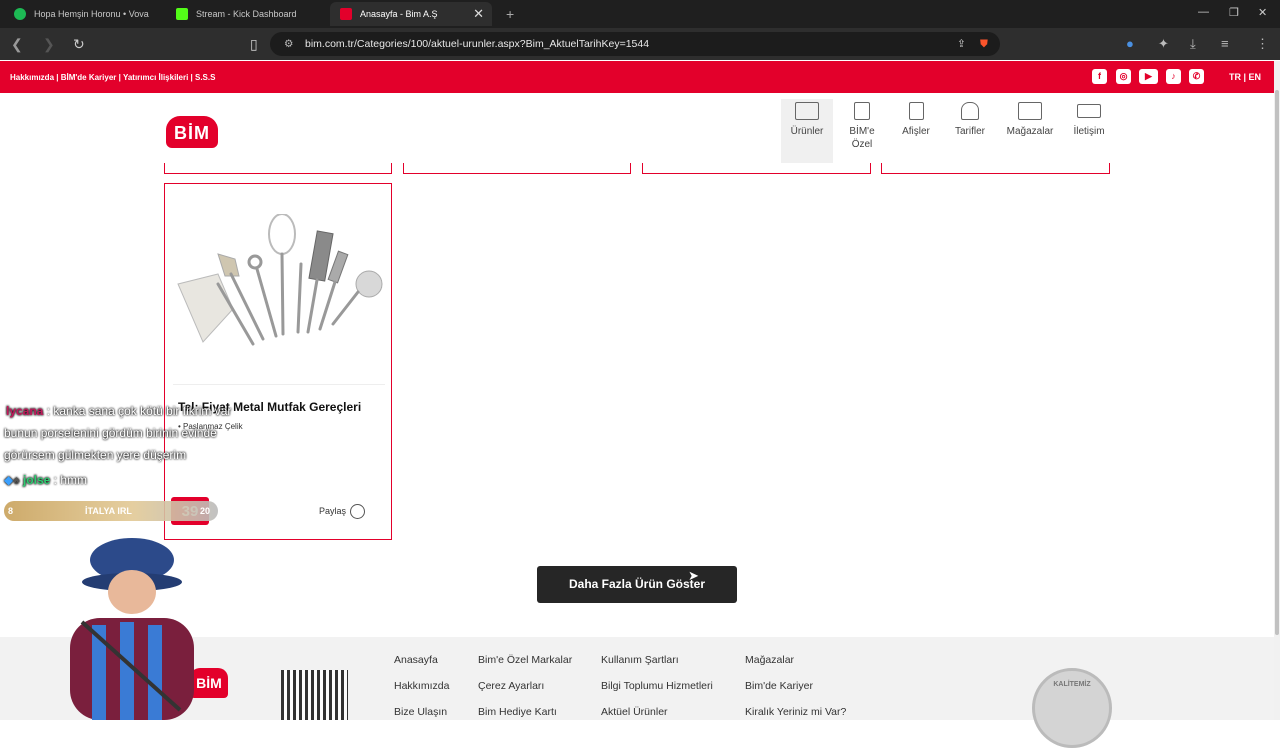  Describe the element at coordinates (478, 14) in the screenshot. I see `close-tab-icon: ✕` at that location.